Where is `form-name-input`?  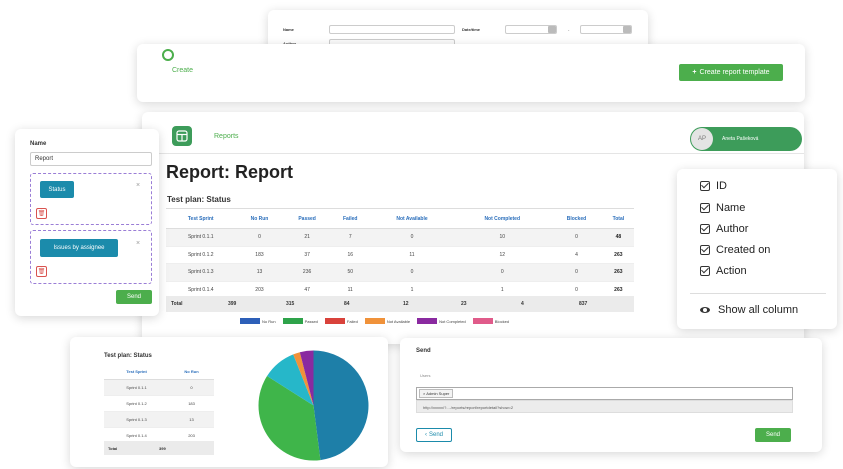
form-name-input is located at coordinates (392, 29).